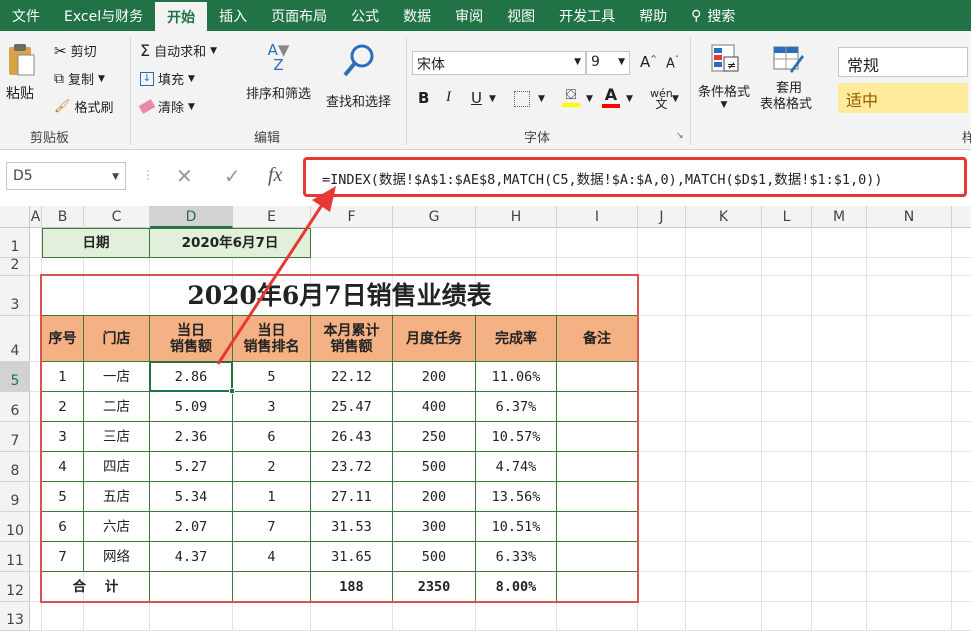 The height and width of the screenshot is (631, 971). Describe the element at coordinates (358, 76) in the screenshot. I see `find-select-button: 查找和选择` at that location.